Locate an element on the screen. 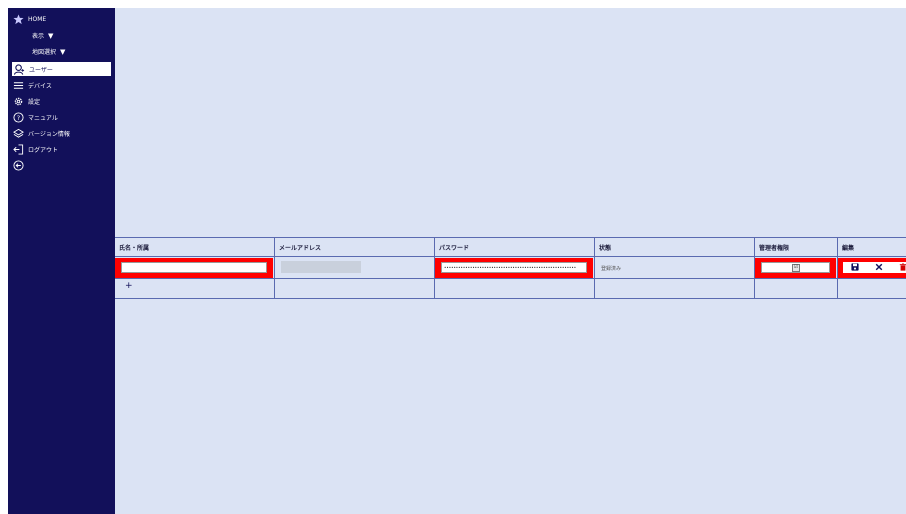  edit-cell is located at coordinates (871, 267).